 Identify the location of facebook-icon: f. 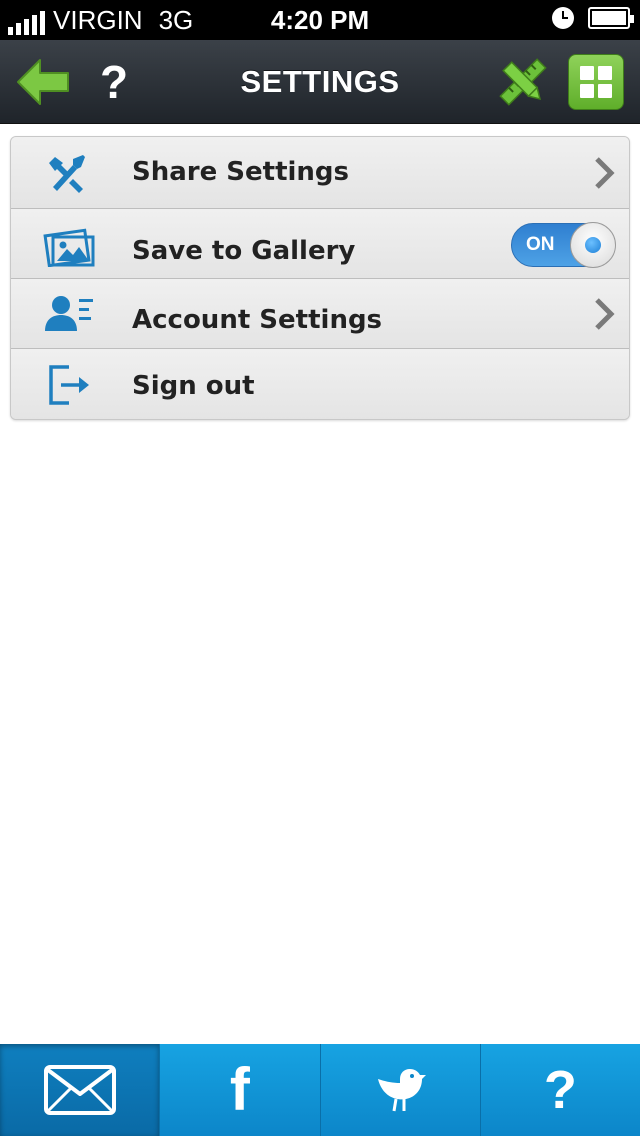
(239, 1089).